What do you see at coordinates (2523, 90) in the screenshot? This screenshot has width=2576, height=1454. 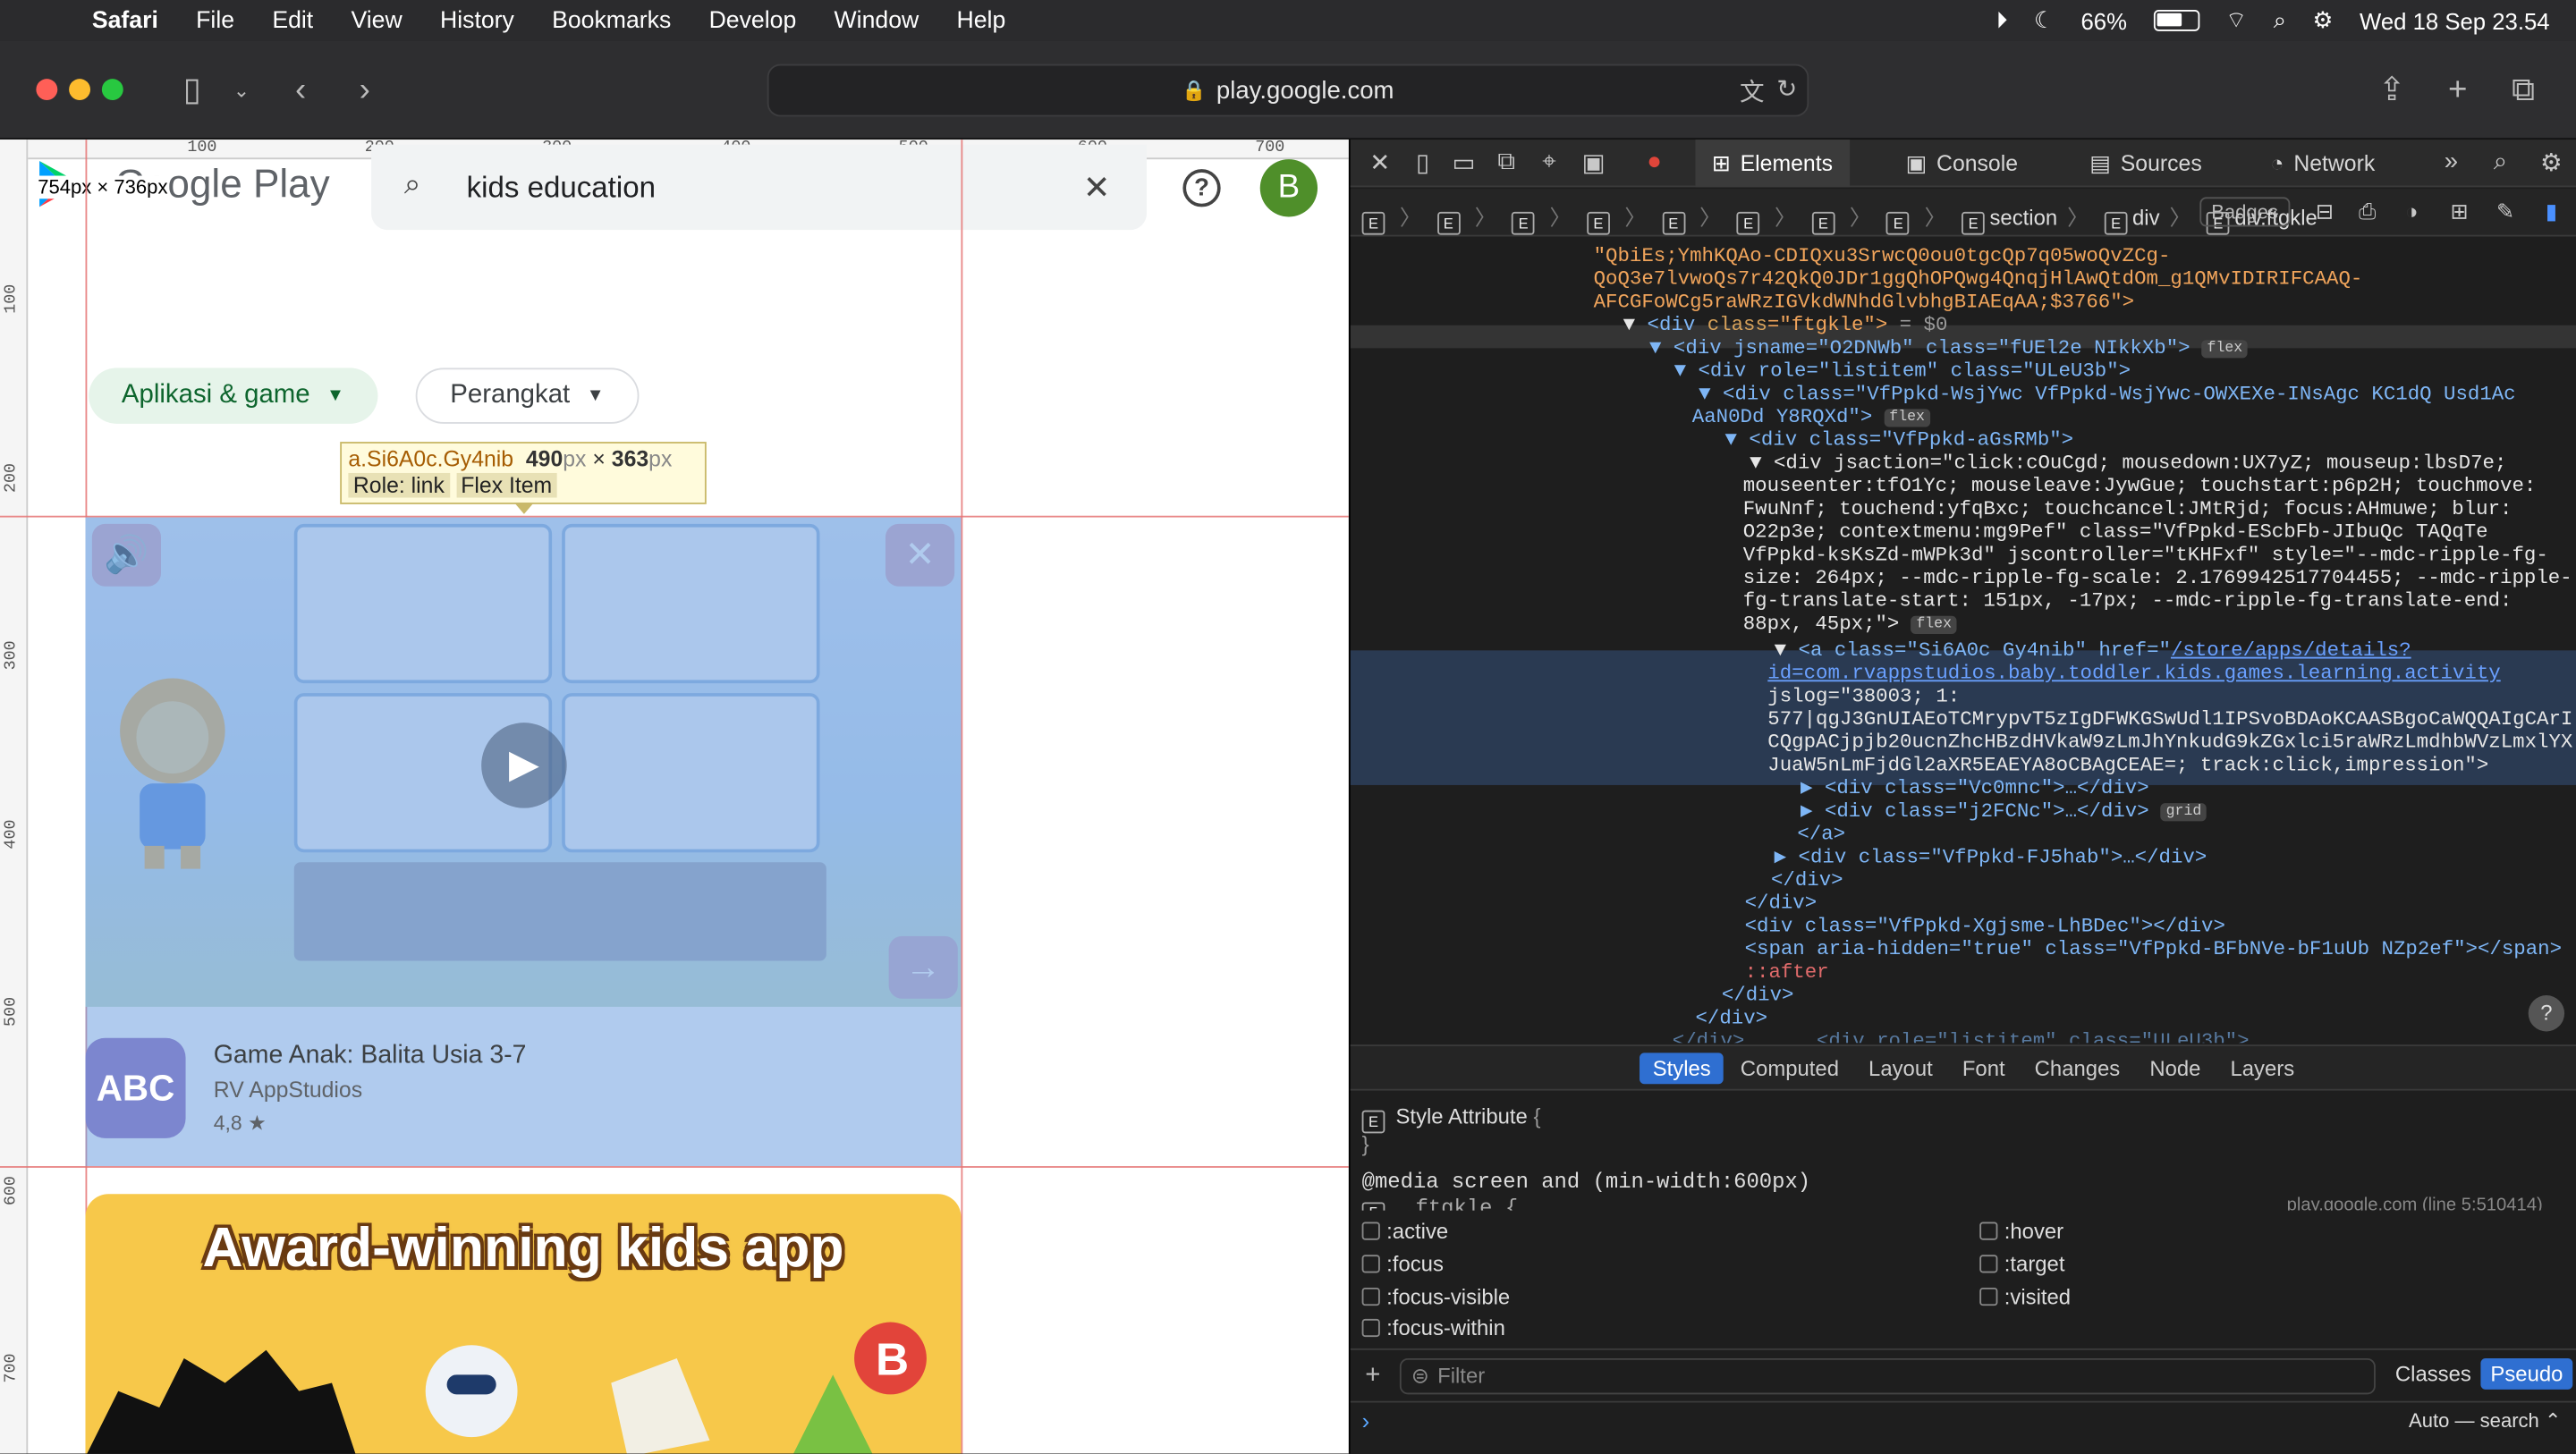 I see `tab-overview-icon: ⧉` at bounding box center [2523, 90].